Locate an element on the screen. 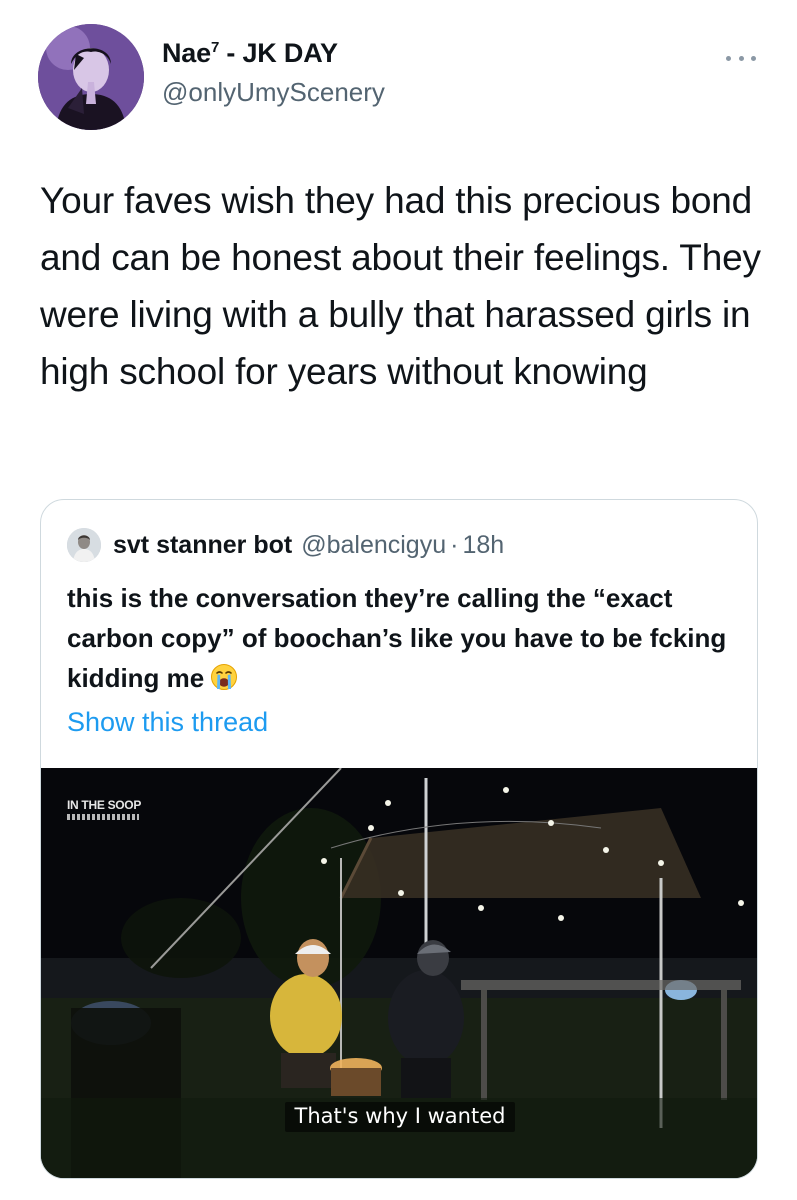  quoted-handle: @balencigyu is located at coordinates (373, 545).